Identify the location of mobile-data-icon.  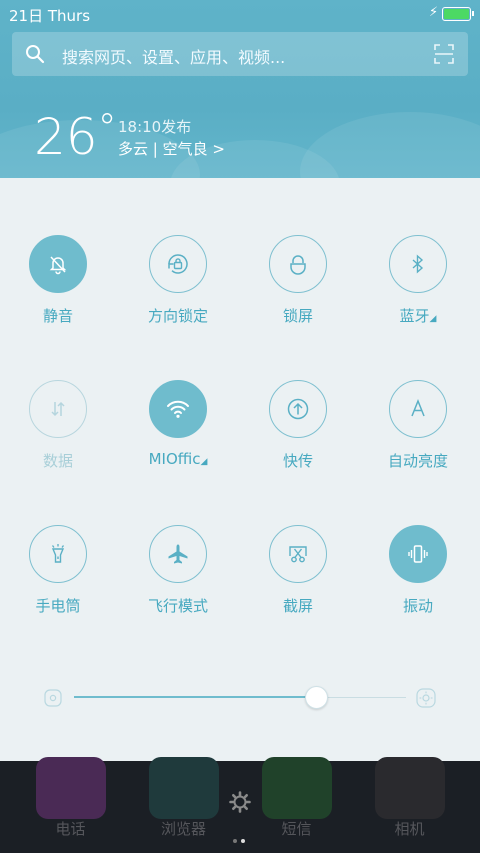
(58, 409).